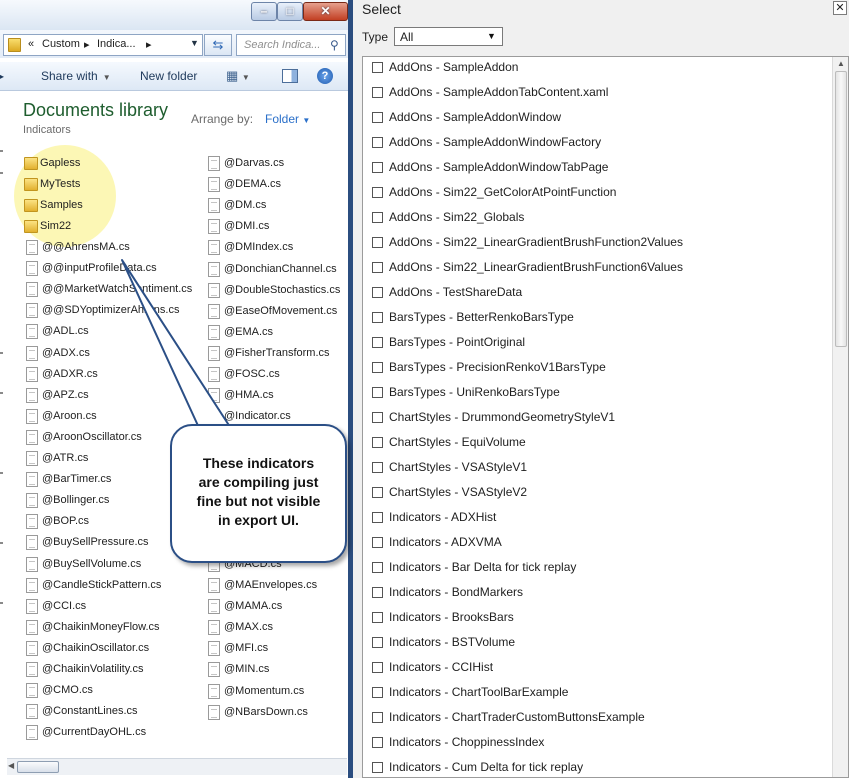  I want to click on folder-icon, so click(31, 163).